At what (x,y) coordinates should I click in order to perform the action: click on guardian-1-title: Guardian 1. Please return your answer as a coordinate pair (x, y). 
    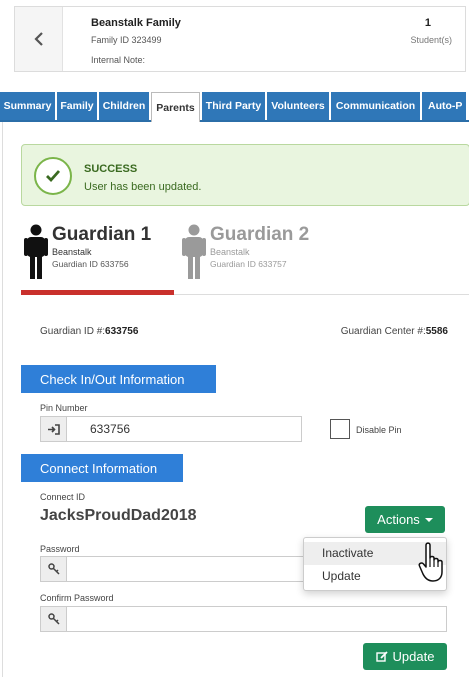
    Looking at the image, I should click on (102, 234).